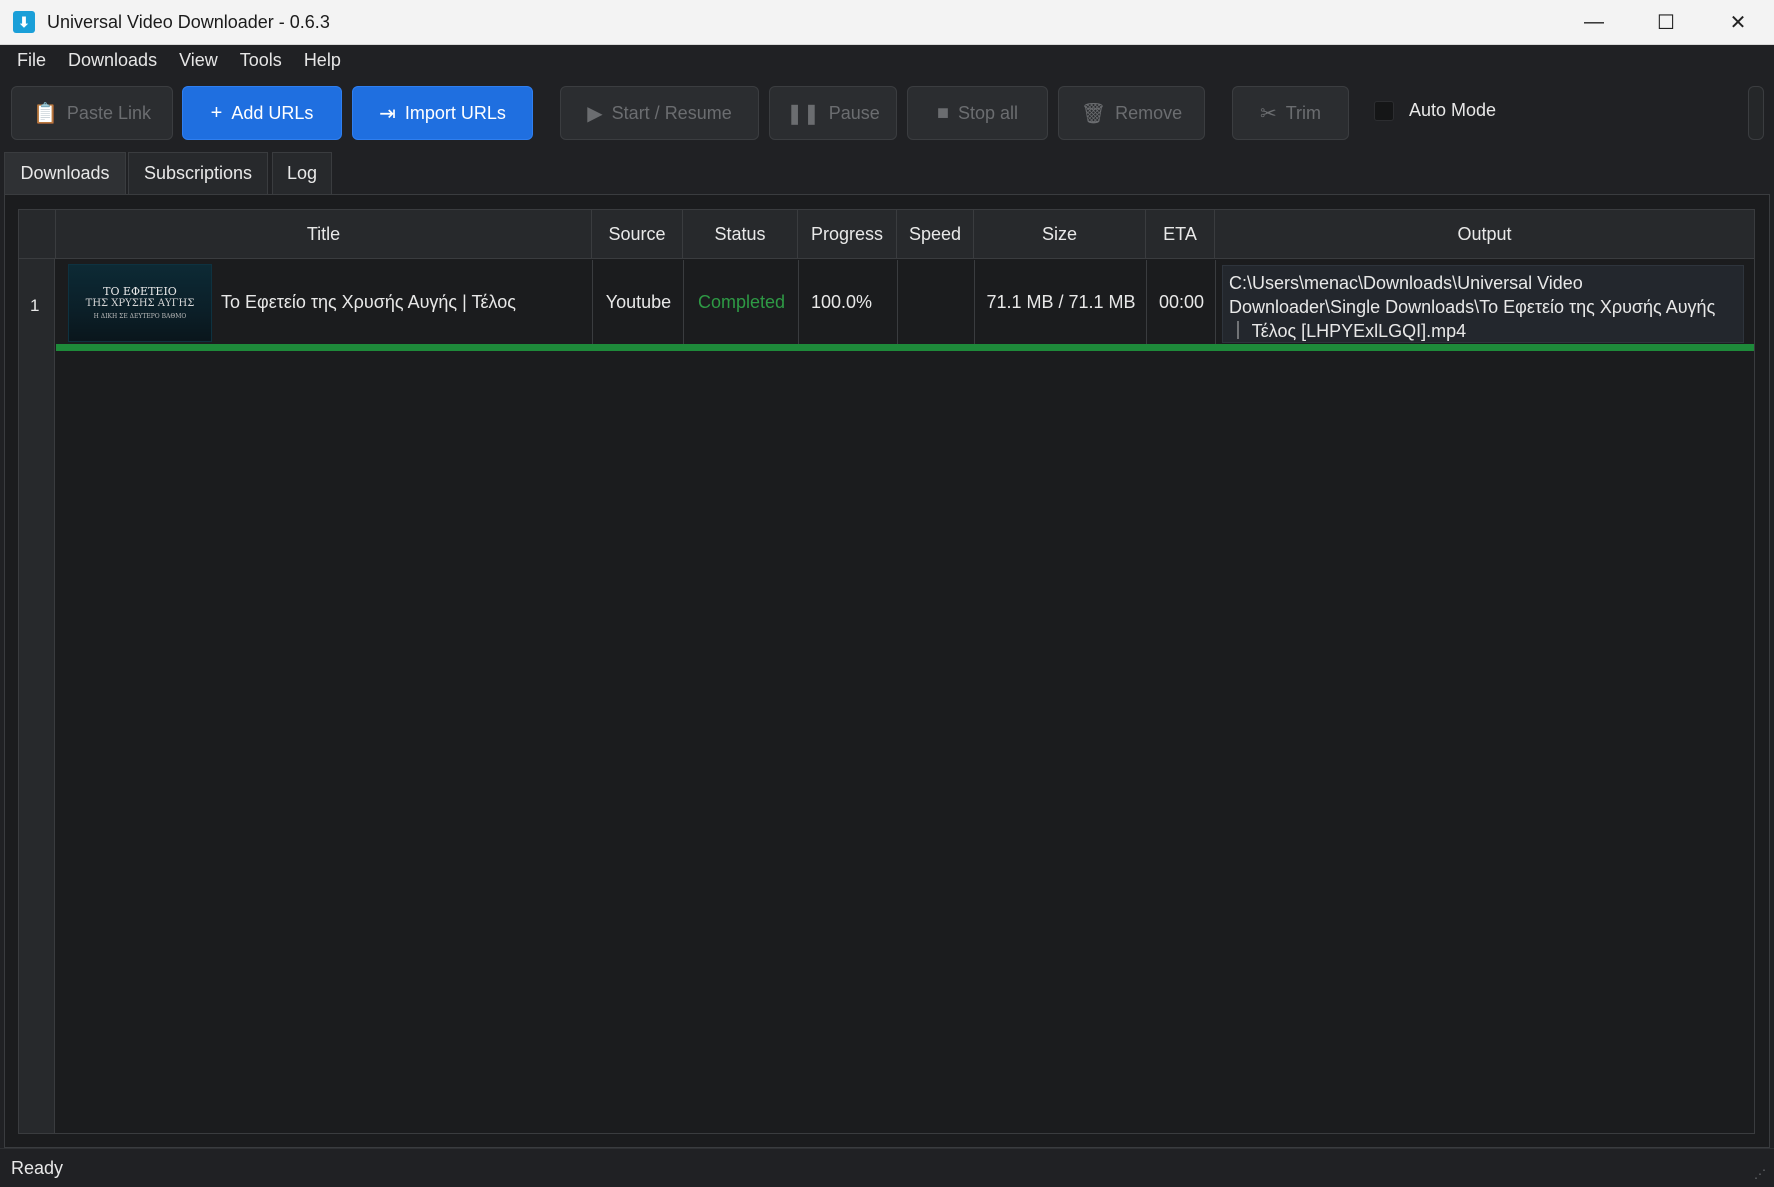 This screenshot has height=1187, width=1774. What do you see at coordinates (140, 316) in the screenshot?
I see `thumbnail-text-line3: Η ΔΙΚΗ ΣΕ ΔΕΥΤΕΡΟ ΒΑΘΜΟ` at bounding box center [140, 316].